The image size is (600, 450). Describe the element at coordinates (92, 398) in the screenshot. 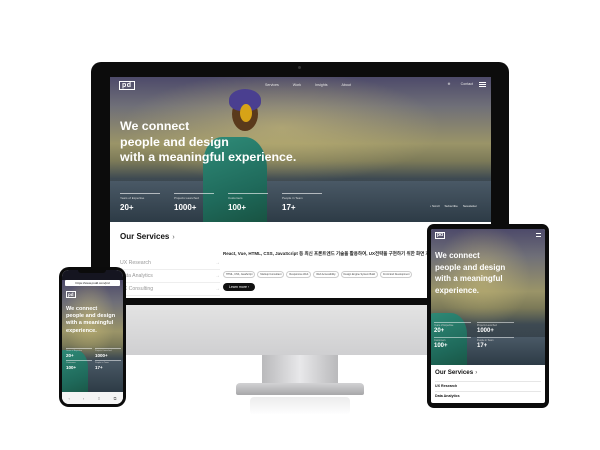

I see `browser-toolbar: ‹ › ⇧ ⧉` at that location.